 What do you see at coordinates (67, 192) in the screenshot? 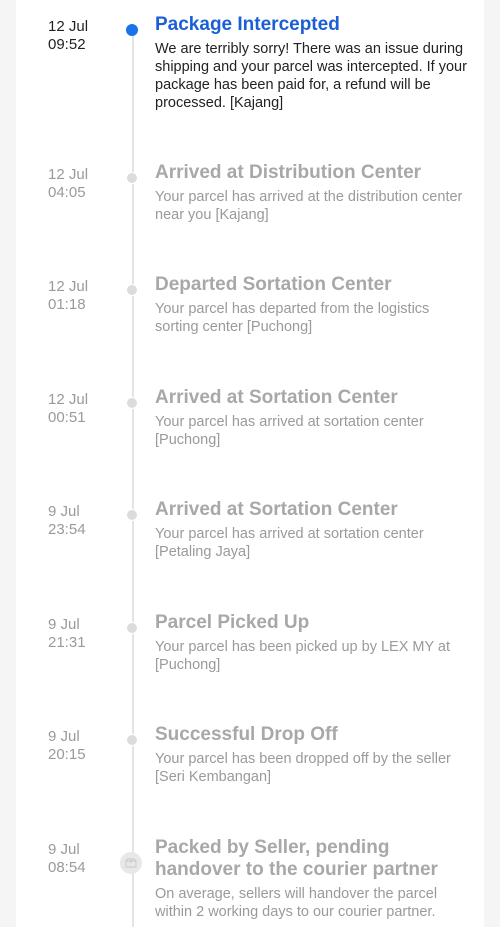
I see `event-time: 04:05` at bounding box center [67, 192].